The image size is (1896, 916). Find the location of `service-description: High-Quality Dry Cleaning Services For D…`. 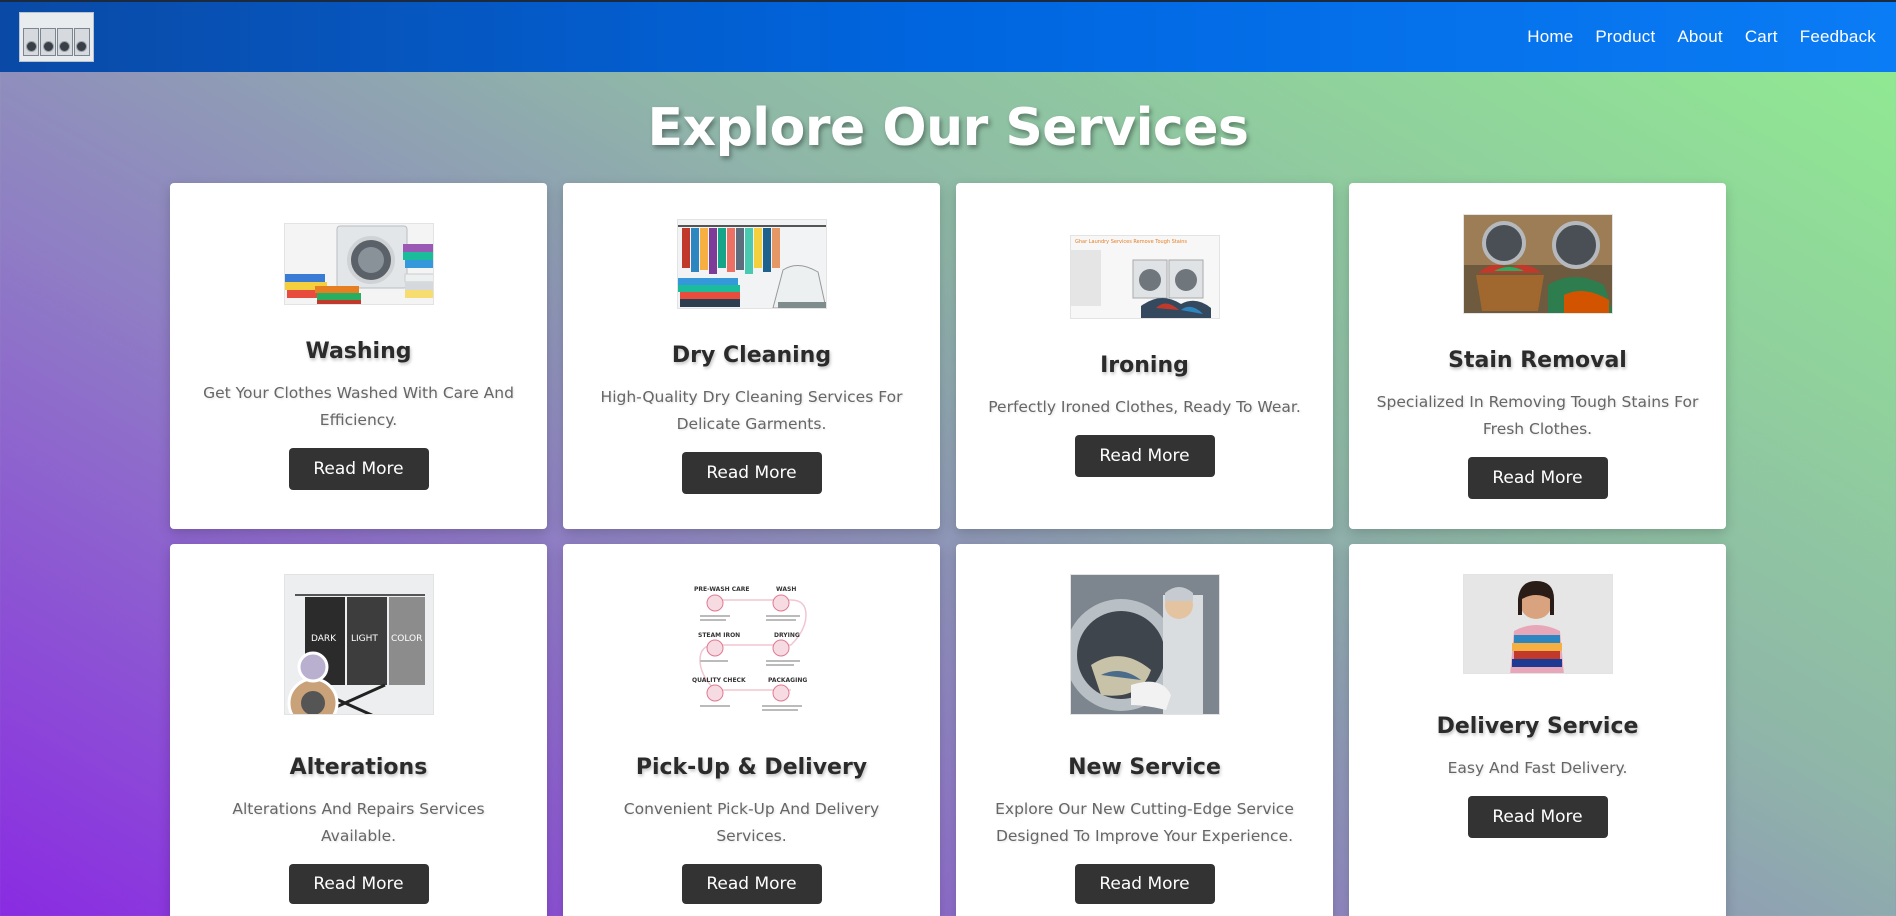

service-description: High-Quality Dry Cleaning Services For D… is located at coordinates (751, 410).